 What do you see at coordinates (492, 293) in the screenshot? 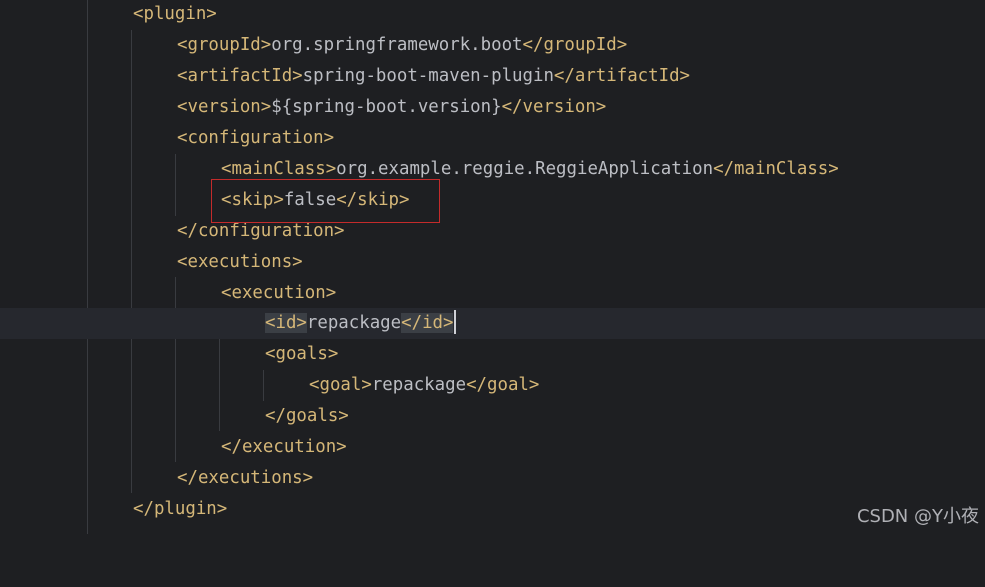
I see `code-line: <execution>` at bounding box center [492, 293].